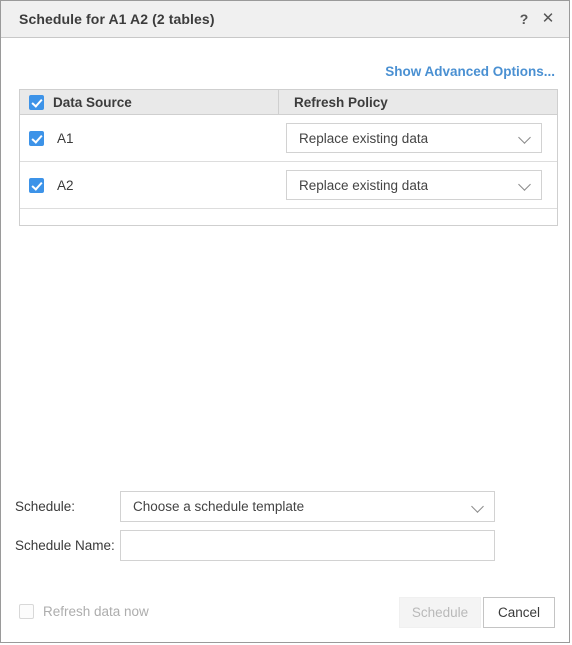 This screenshot has width=572, height=645. Describe the element at coordinates (288, 217) in the screenshot. I see `table-empty-row` at that location.